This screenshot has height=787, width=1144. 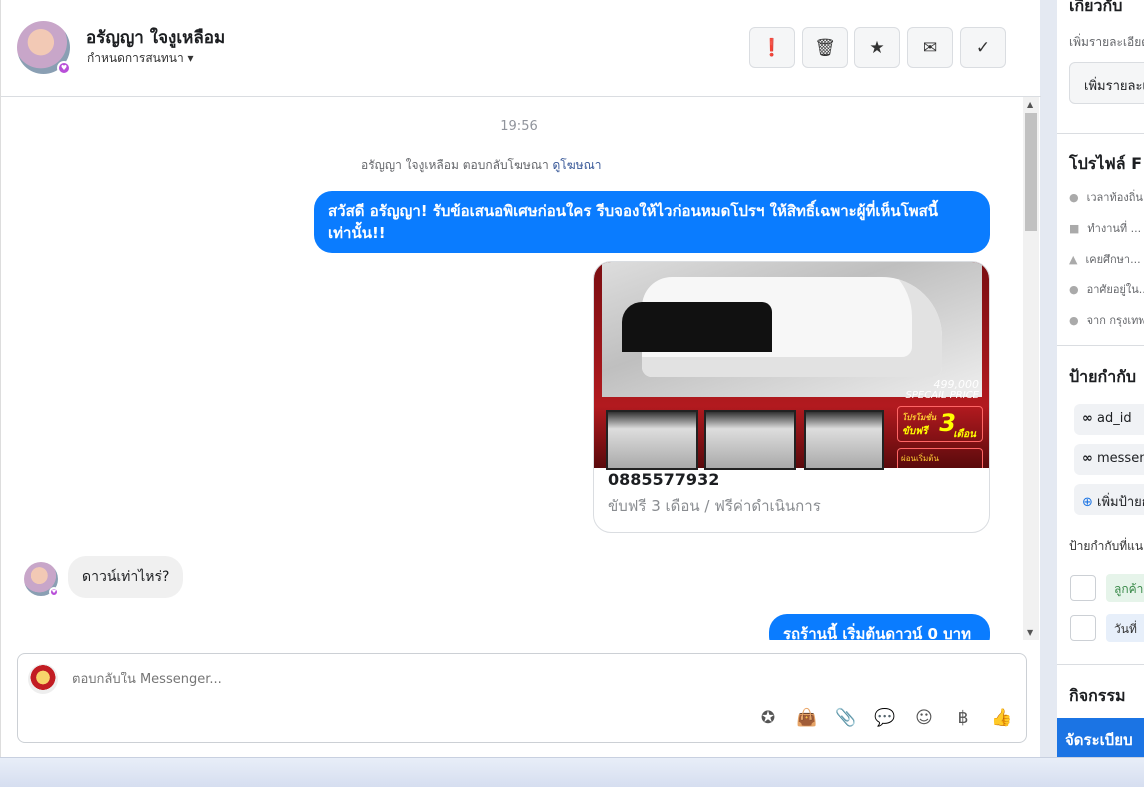 I want to click on delete-button: 🗑, so click(x=825, y=47).